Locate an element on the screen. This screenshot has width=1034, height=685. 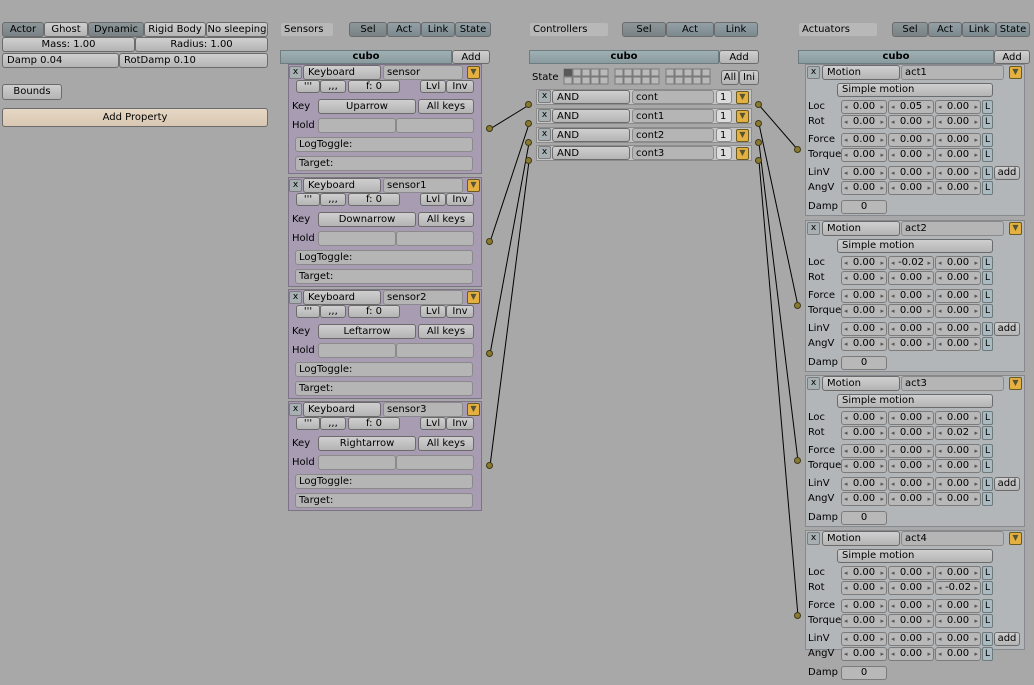
actuator-name-field: act4 is located at coordinates (952, 538).